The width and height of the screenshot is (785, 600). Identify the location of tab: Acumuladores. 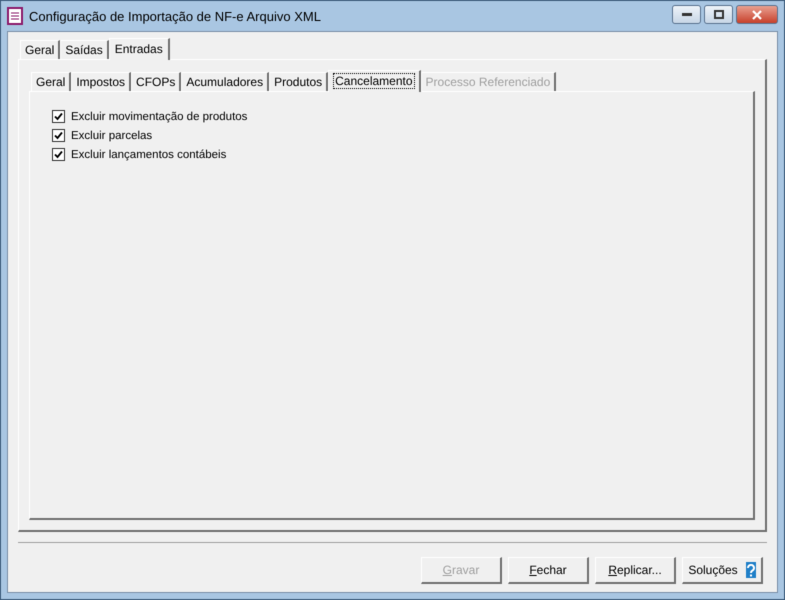
(225, 81).